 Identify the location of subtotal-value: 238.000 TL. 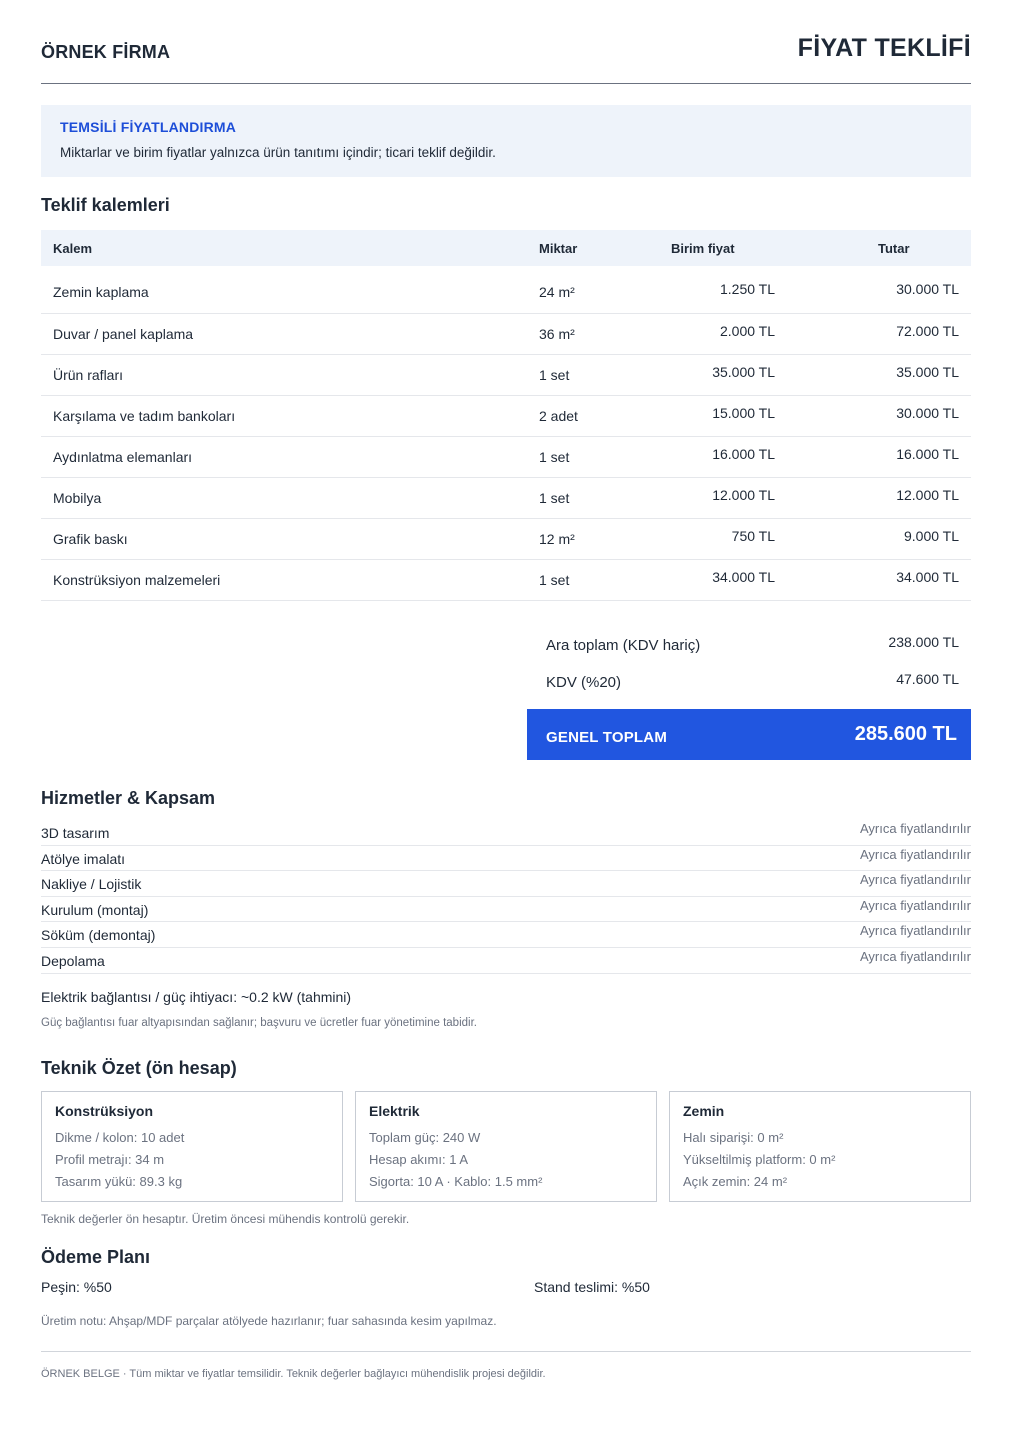
(923, 642).